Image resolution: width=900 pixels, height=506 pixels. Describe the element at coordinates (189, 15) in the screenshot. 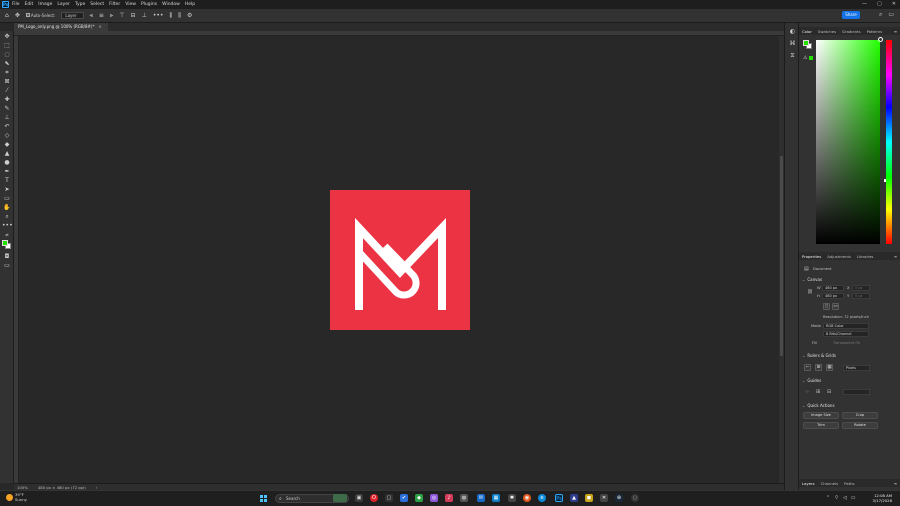

I see `settings-gear-icon: ⚙` at that location.